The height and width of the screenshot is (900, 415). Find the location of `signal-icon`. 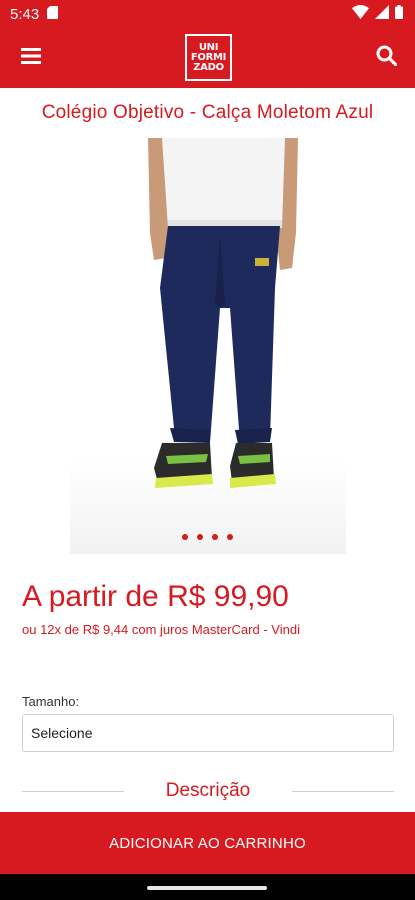

signal-icon is located at coordinates (382, 14).